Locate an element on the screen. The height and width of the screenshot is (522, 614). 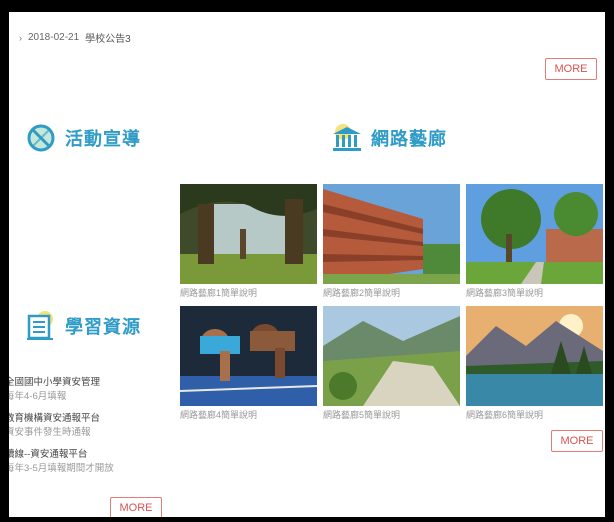
resource-title: 續線--資安通報平台 is located at coordinates (94, 455).